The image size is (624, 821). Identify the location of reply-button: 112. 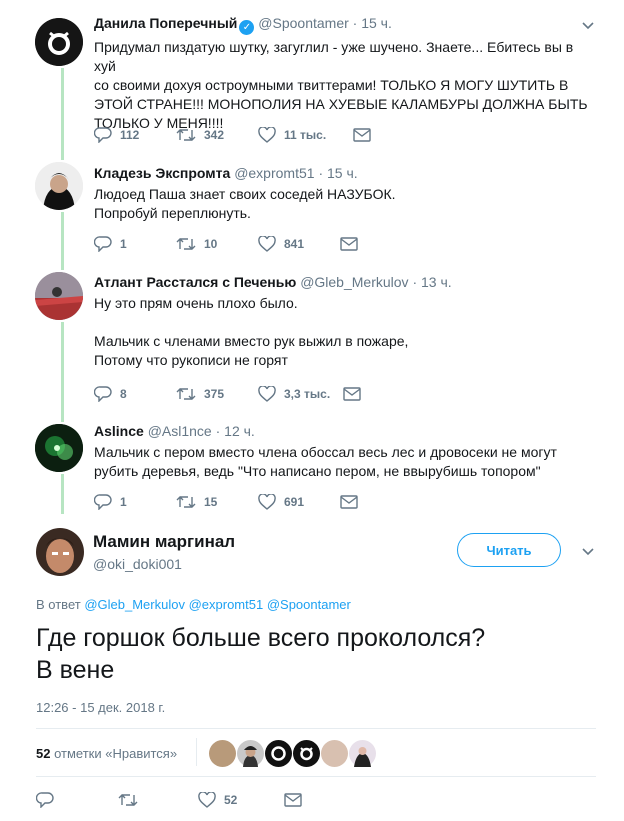
(135, 135).